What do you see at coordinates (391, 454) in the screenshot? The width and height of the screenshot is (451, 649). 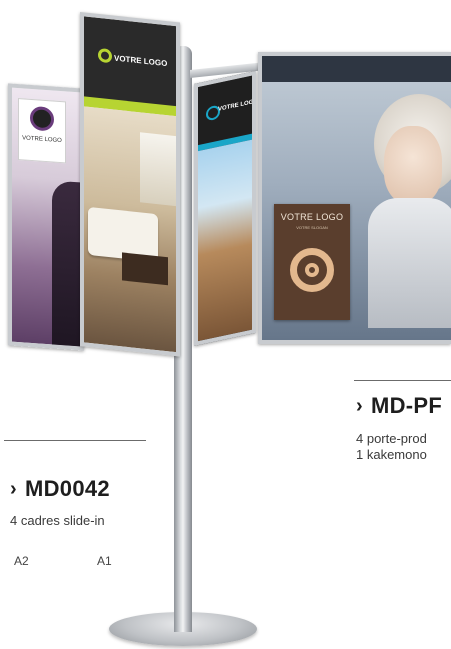 I see `description-line: 1 kakemono` at bounding box center [391, 454].